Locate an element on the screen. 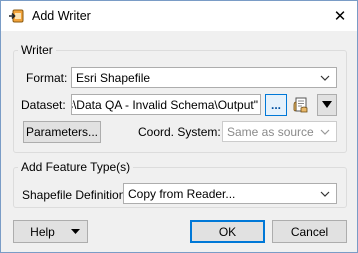  dataset-input: tes\Data QA - Invalid Schema\Output" is located at coordinates (166, 104).